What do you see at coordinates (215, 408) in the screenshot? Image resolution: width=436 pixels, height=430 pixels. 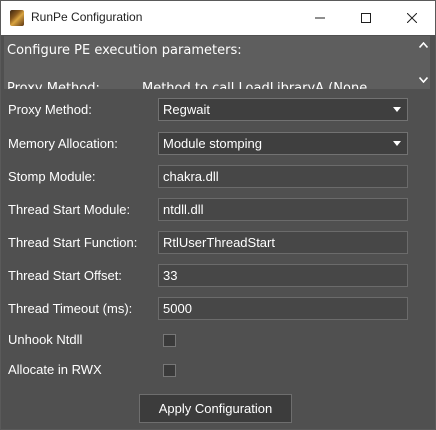 I see `apply-configuration-button: Apply Configuration` at bounding box center [215, 408].